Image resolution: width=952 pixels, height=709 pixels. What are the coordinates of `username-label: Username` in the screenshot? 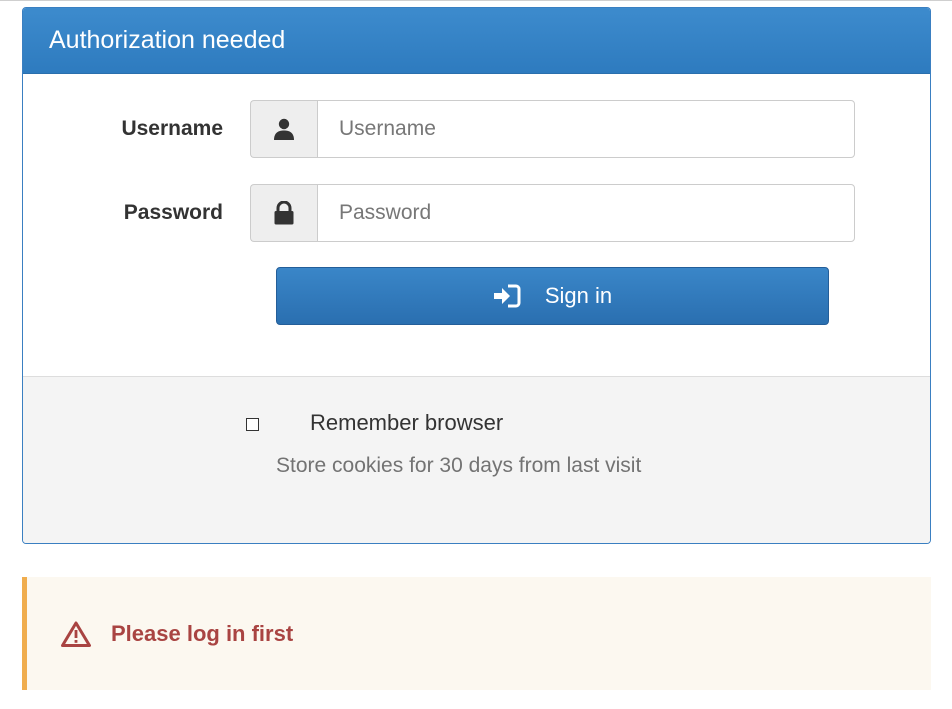 It's located at (172, 128).